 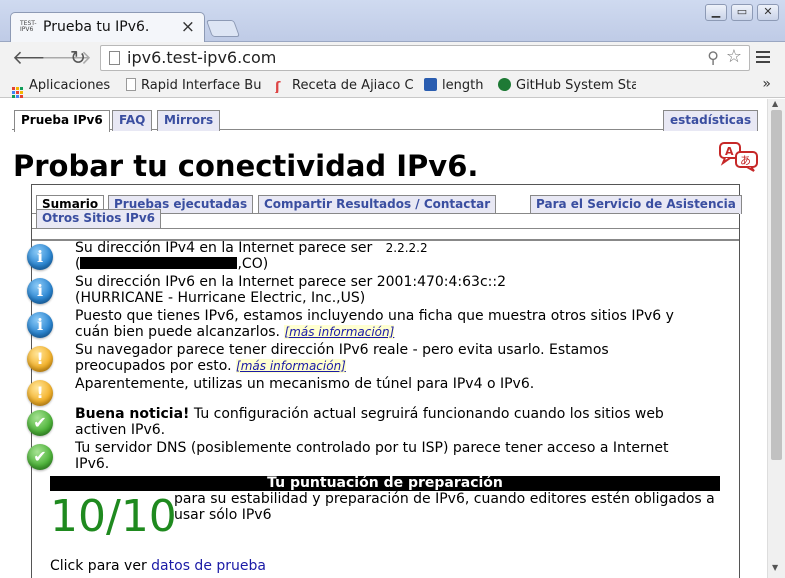 I want to click on bookmark-rapid-interface: Rapid Interface Bu, so click(x=194, y=85).